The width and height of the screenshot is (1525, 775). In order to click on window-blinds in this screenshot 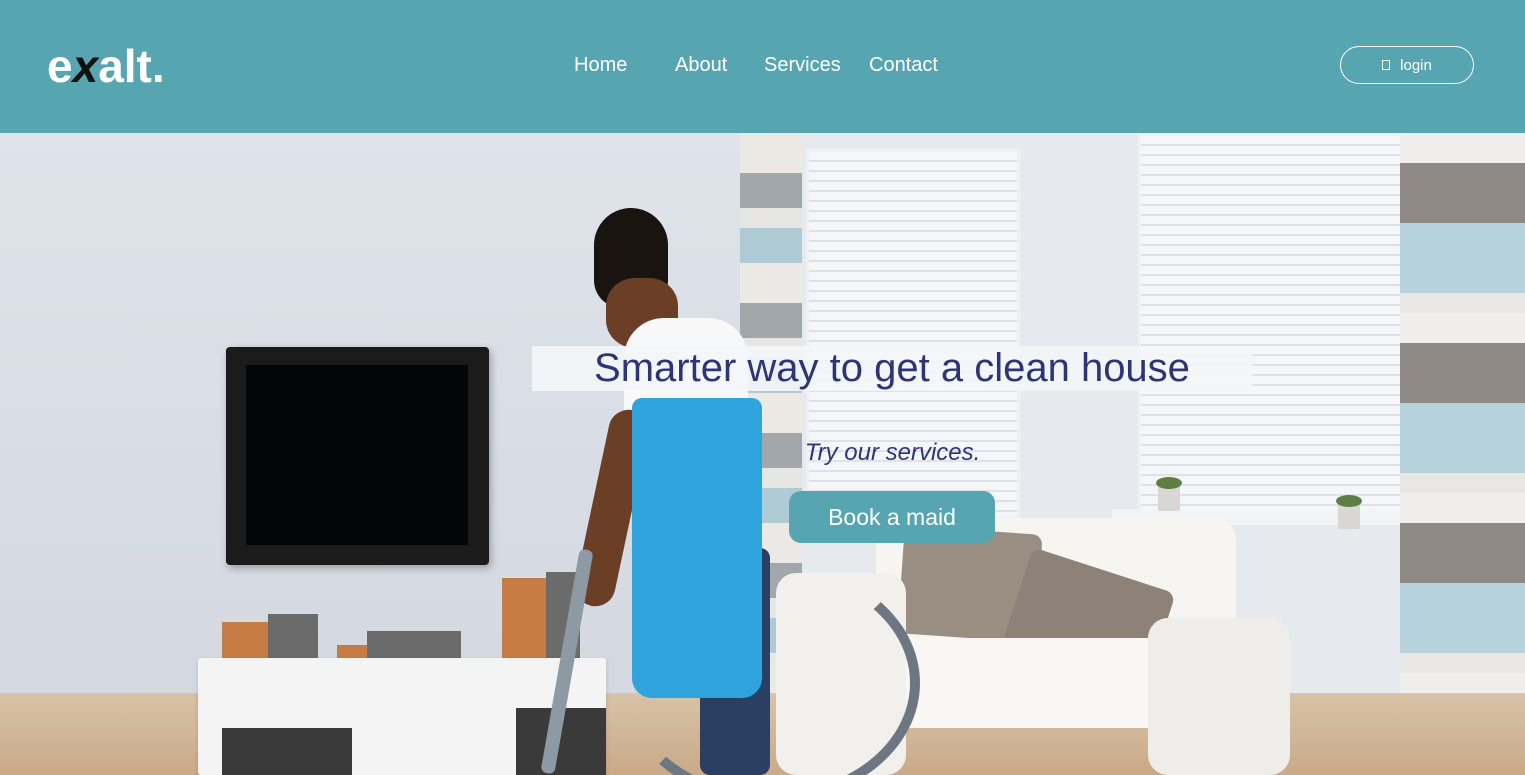, I will do `click(1273, 328)`.